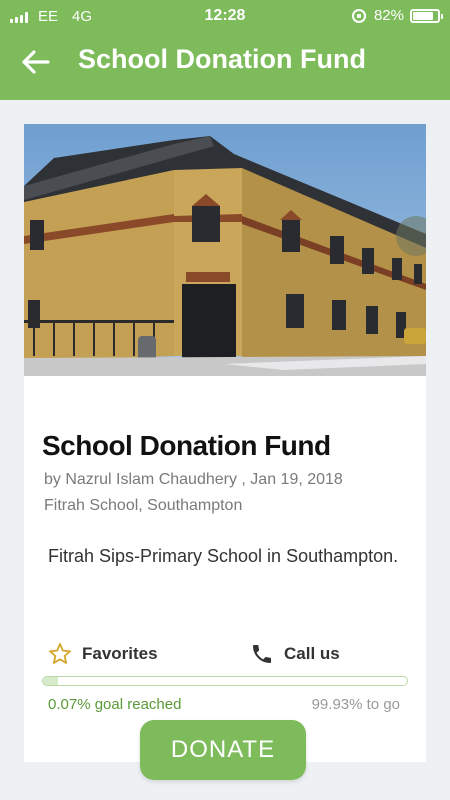 This screenshot has height=800, width=450. Describe the element at coordinates (143, 505) in the screenshot. I see `fund-location: Fitrah School, Southampton` at that location.